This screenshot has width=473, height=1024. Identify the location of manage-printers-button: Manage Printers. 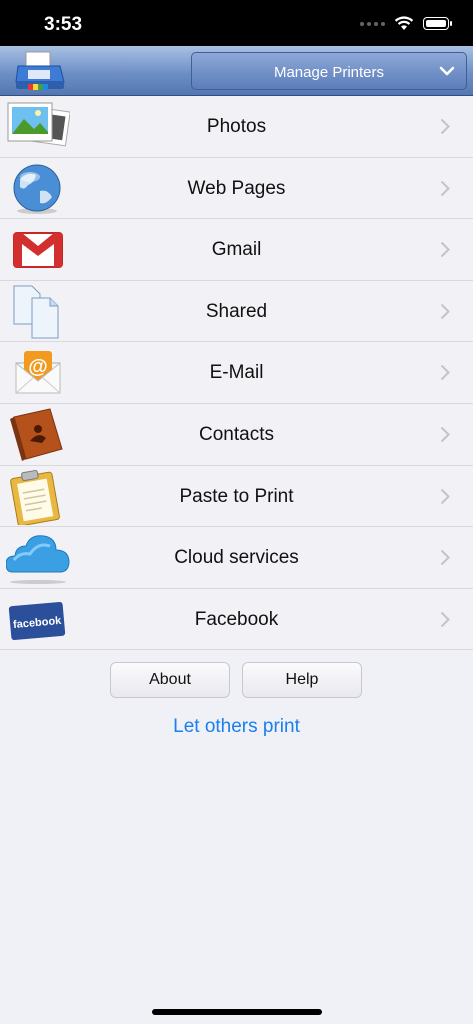
(329, 71).